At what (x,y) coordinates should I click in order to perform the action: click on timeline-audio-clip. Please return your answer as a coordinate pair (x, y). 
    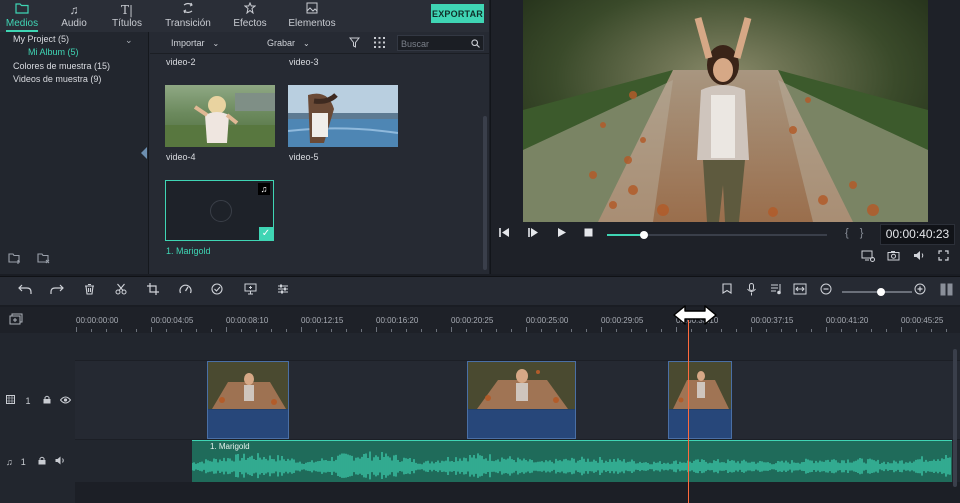
    Looking at the image, I should click on (572, 461).